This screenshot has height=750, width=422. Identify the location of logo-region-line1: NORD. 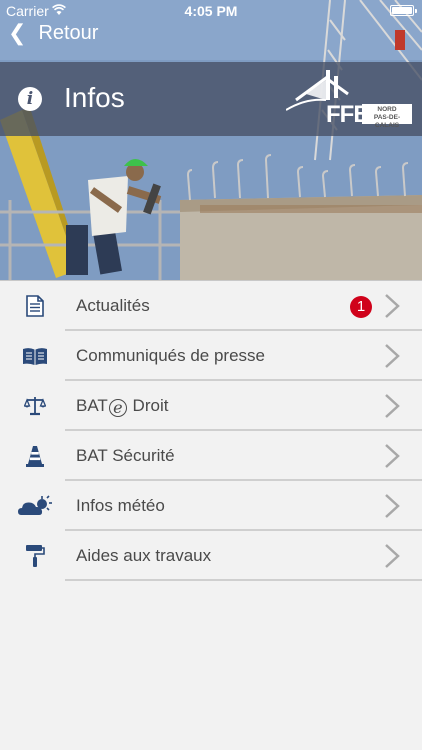
(387, 109).